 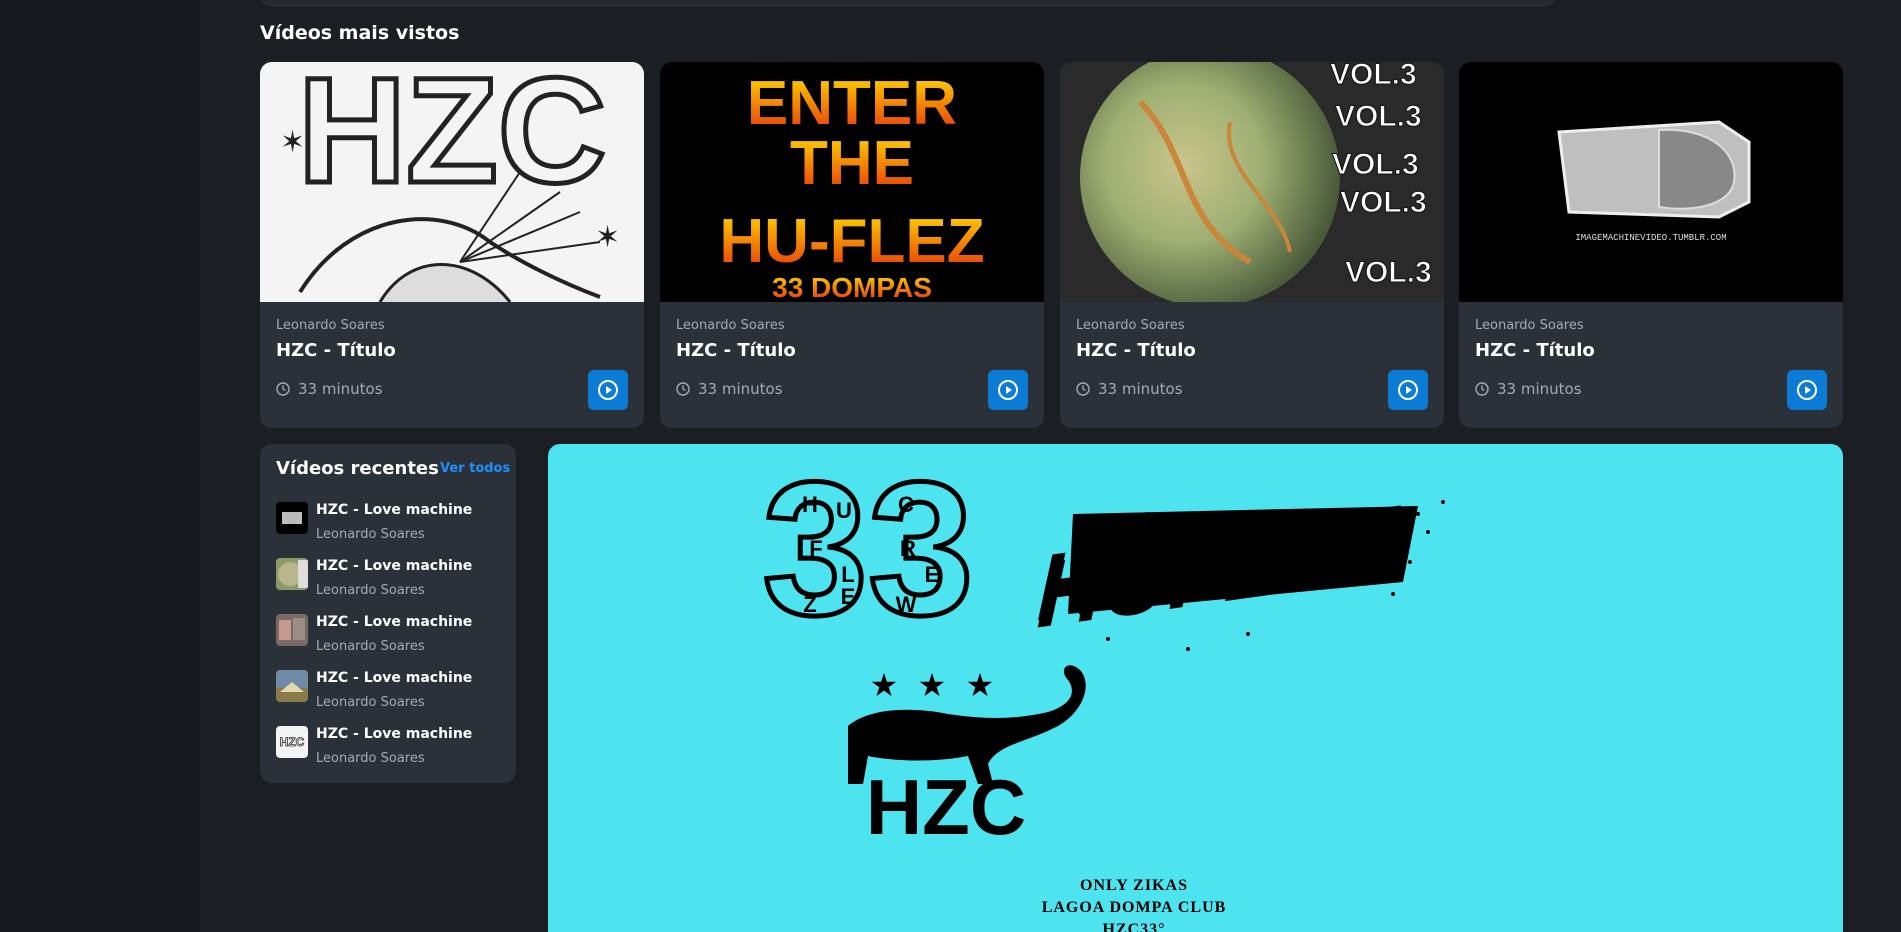 I want to click on logo-letter: U, so click(x=844, y=510).